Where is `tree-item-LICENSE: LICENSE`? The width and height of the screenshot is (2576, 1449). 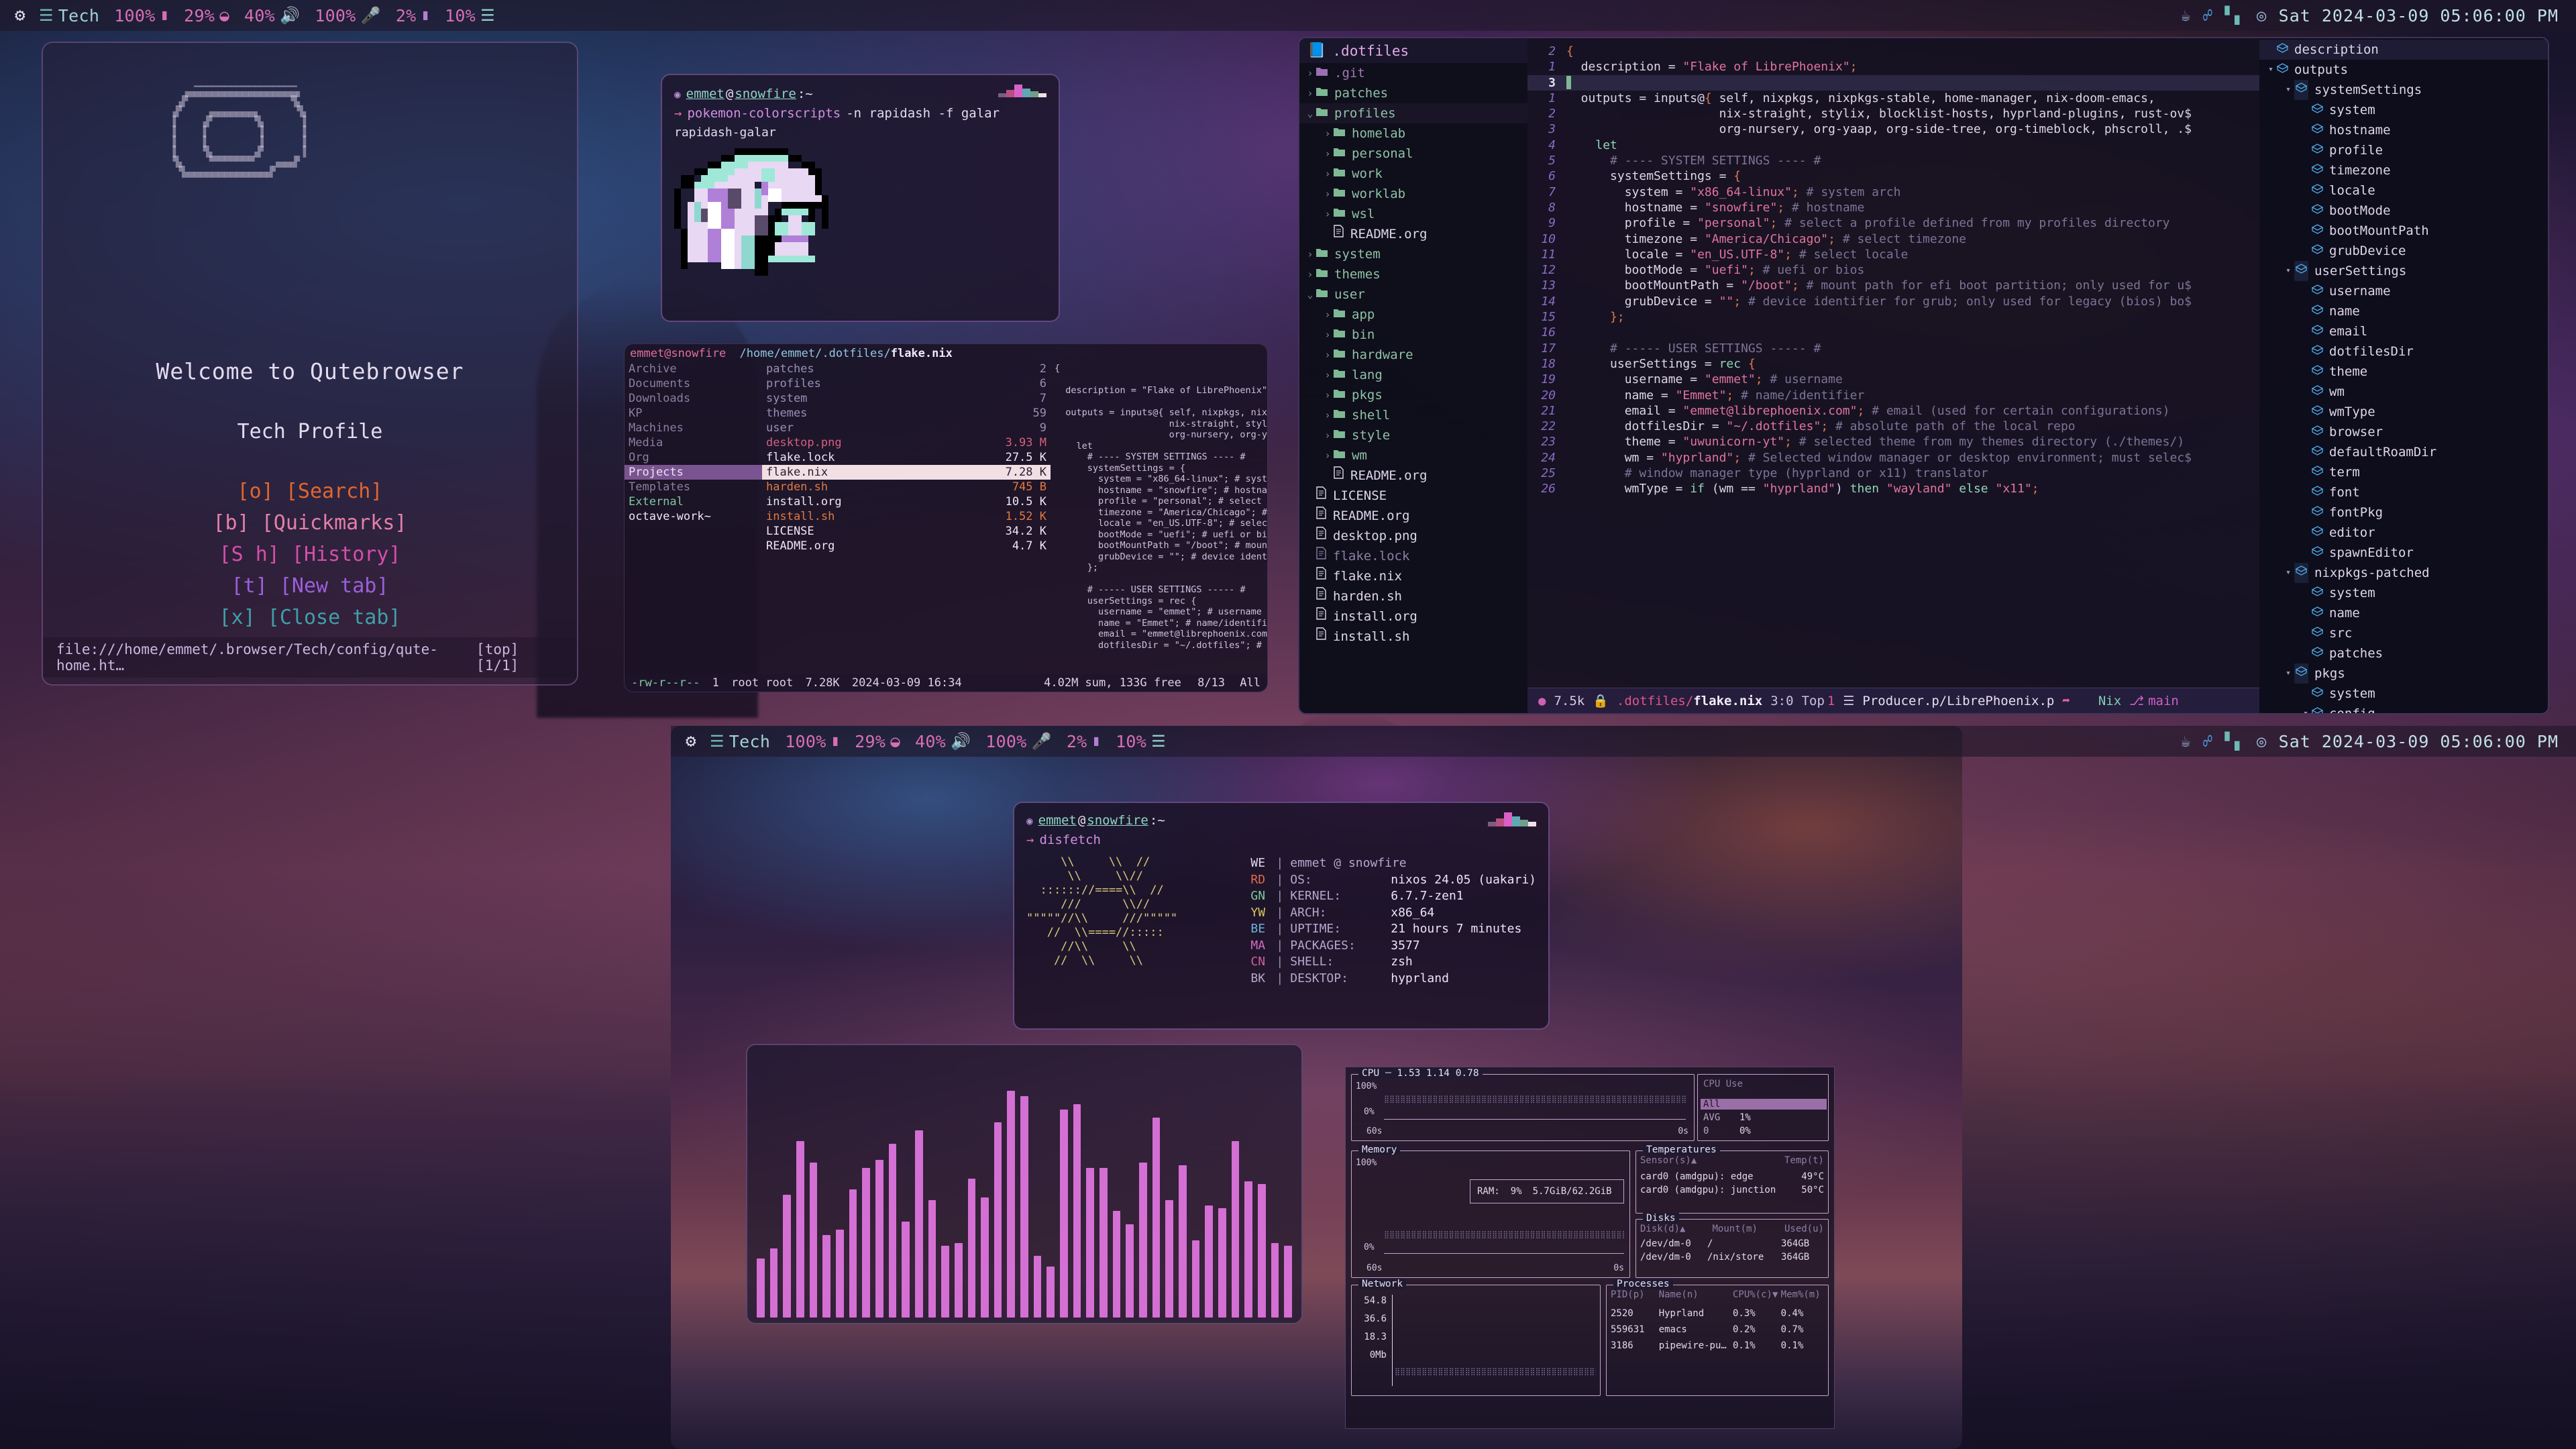 tree-item-LICENSE: LICENSE is located at coordinates (1413, 496).